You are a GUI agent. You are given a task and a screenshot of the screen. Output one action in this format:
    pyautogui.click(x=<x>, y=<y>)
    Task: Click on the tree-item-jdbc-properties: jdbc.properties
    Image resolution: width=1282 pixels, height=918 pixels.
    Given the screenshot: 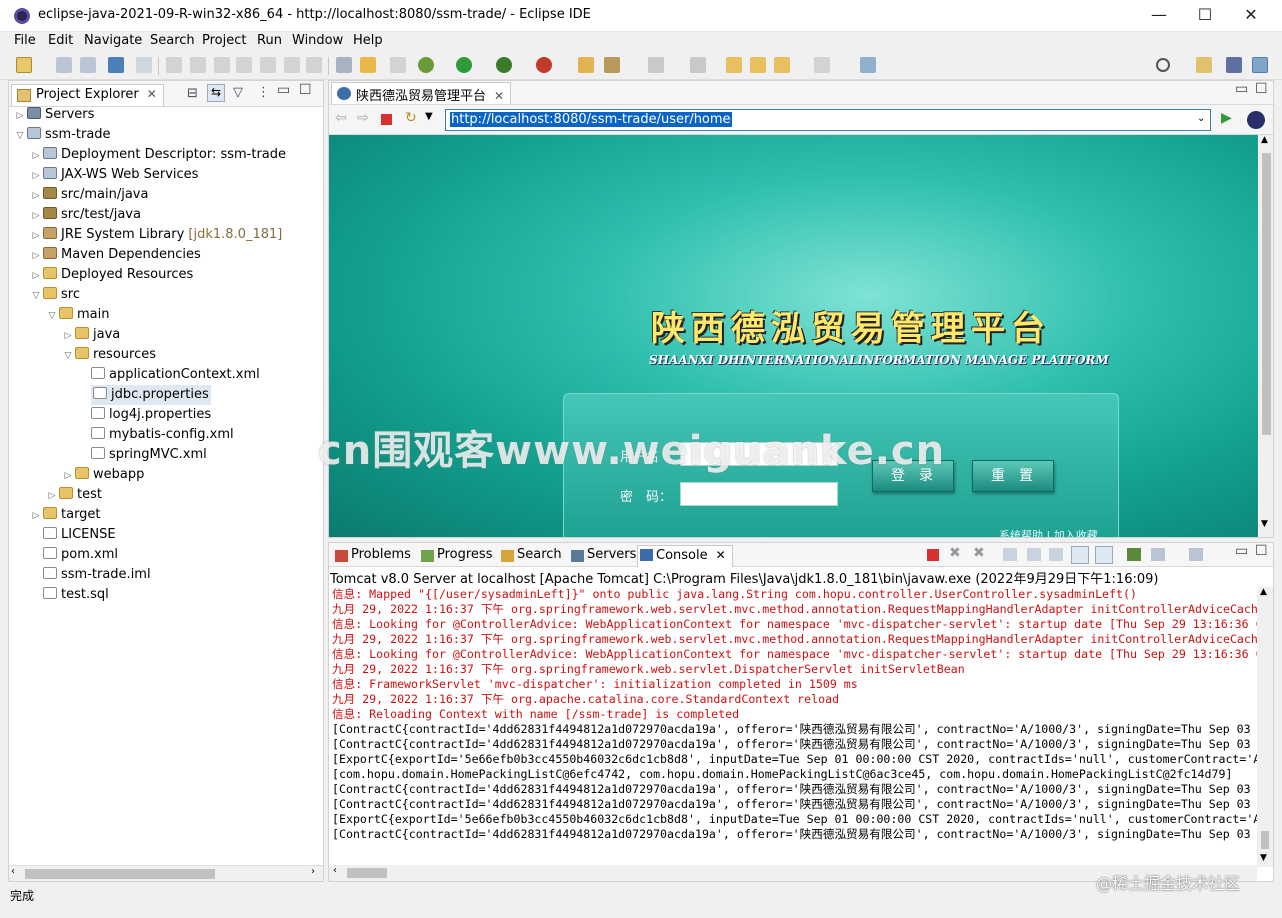 What is the action you would take?
    pyautogui.click(x=151, y=395)
    